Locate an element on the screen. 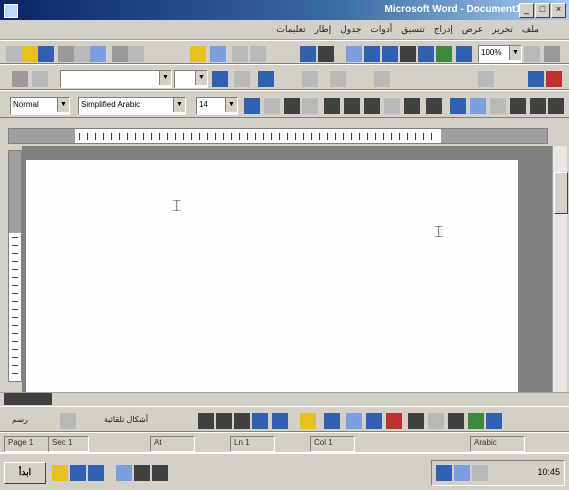 The height and width of the screenshot is (490, 569). menu-window: إطار is located at coordinates (322, 29).